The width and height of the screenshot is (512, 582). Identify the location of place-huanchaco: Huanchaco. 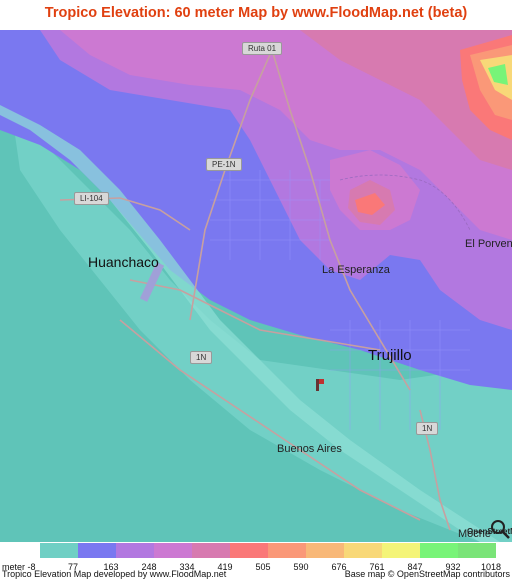
(123, 262).